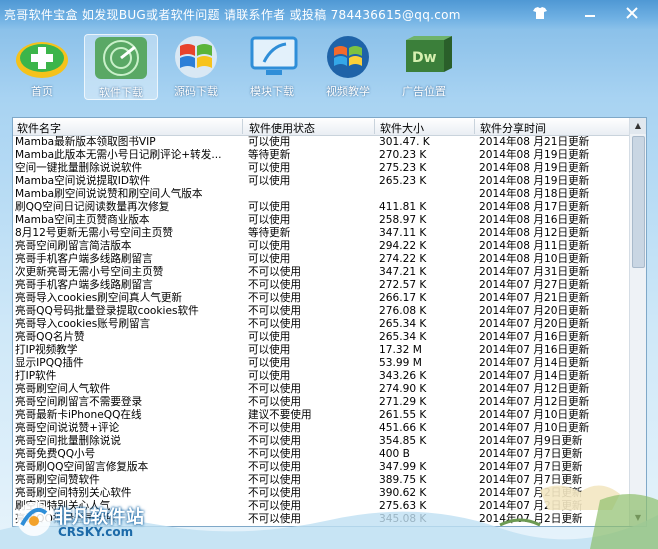 The image size is (658, 549). Describe the element at coordinates (403, 467) in the screenshot. I see `cell-size: 347.99 K` at that location.